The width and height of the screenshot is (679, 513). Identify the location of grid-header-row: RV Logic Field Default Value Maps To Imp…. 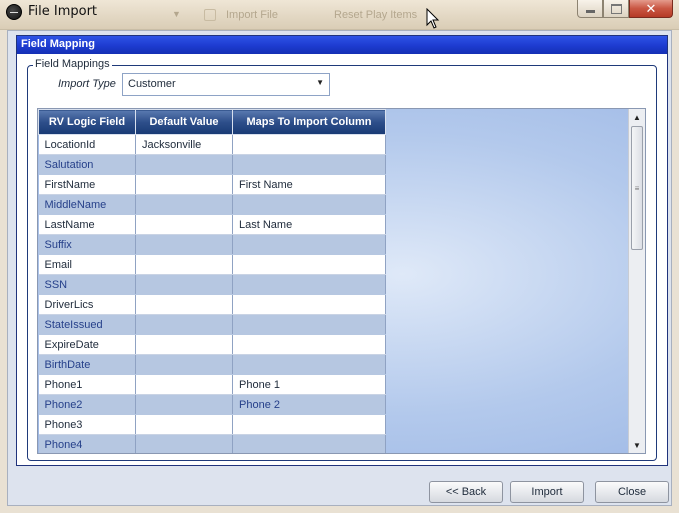
(212, 122).